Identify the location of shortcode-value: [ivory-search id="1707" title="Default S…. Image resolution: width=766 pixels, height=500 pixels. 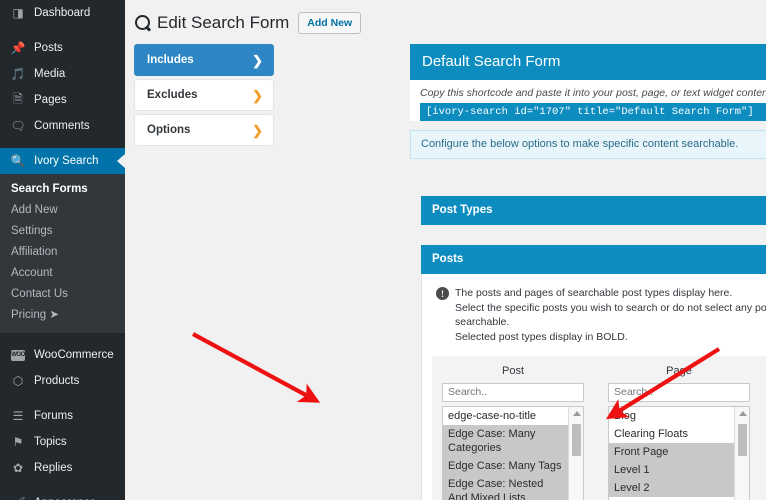
(593, 112).